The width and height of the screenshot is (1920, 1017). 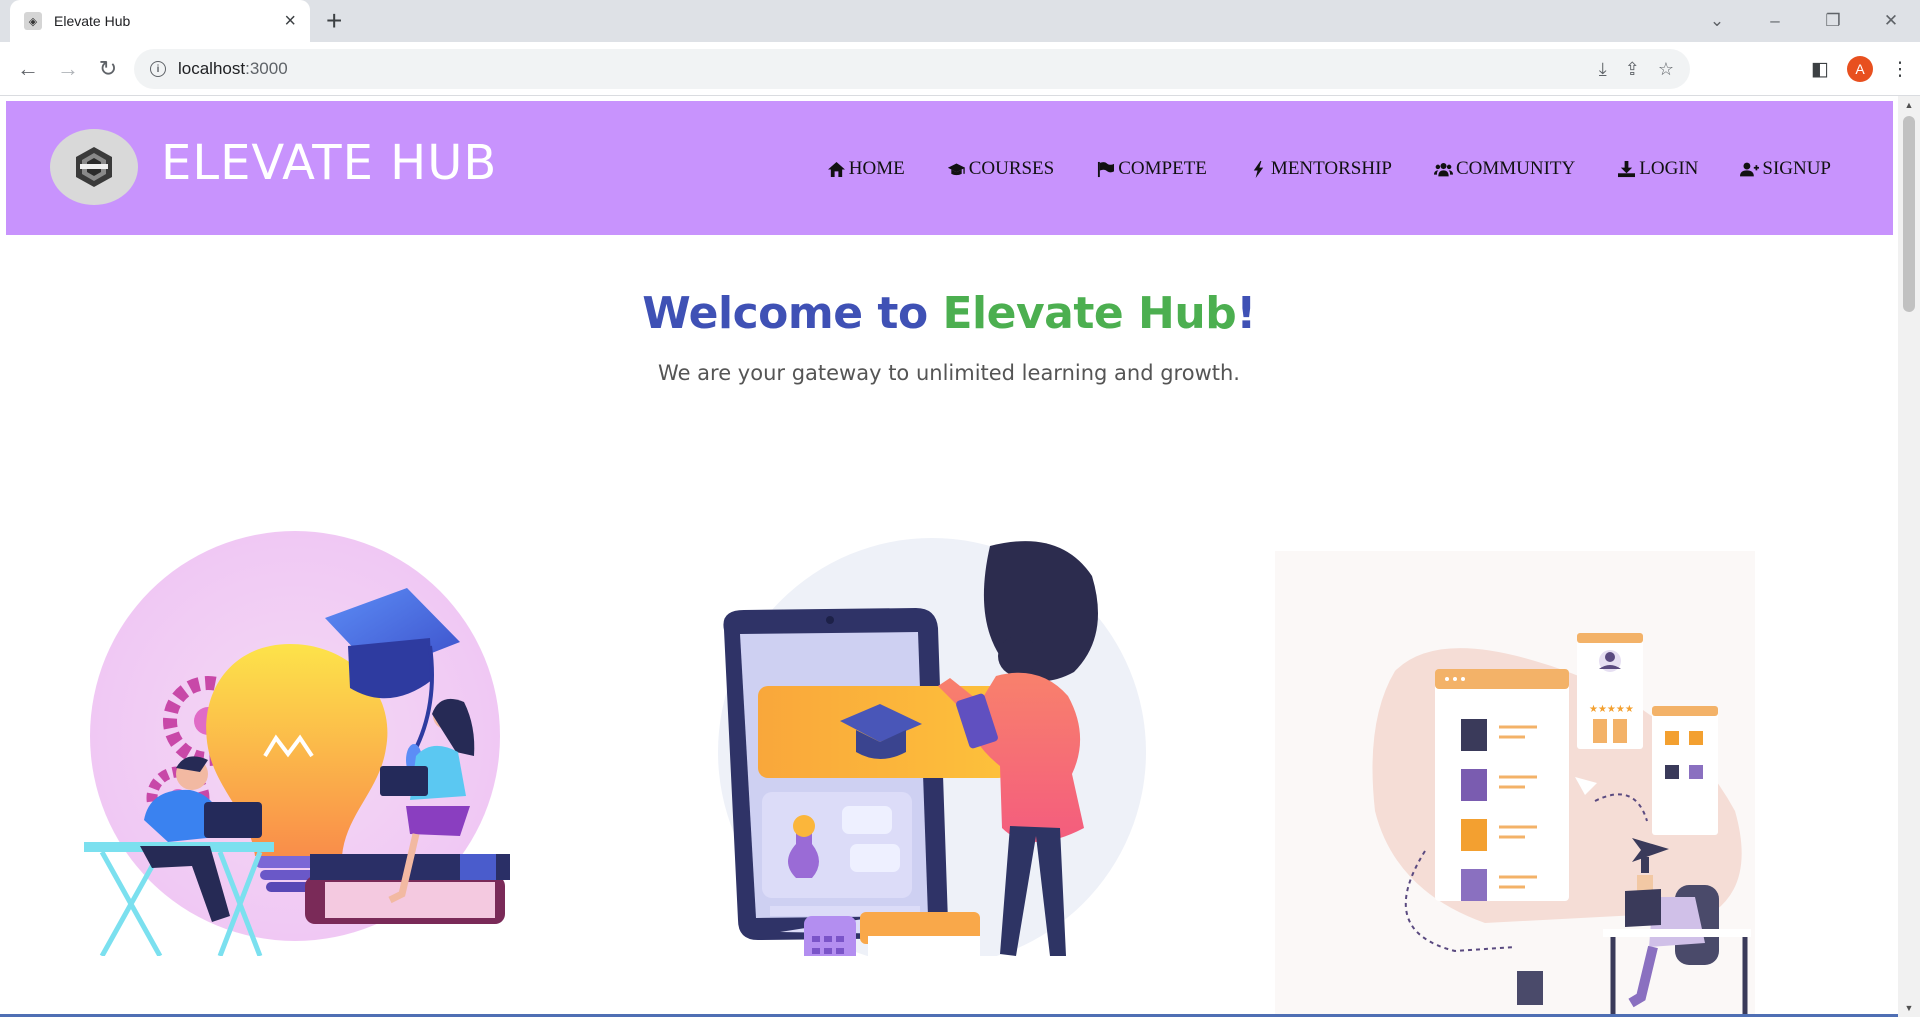 What do you see at coordinates (1515, 168) in the screenshot?
I see `nav-community-label: COMMUNITY` at bounding box center [1515, 168].